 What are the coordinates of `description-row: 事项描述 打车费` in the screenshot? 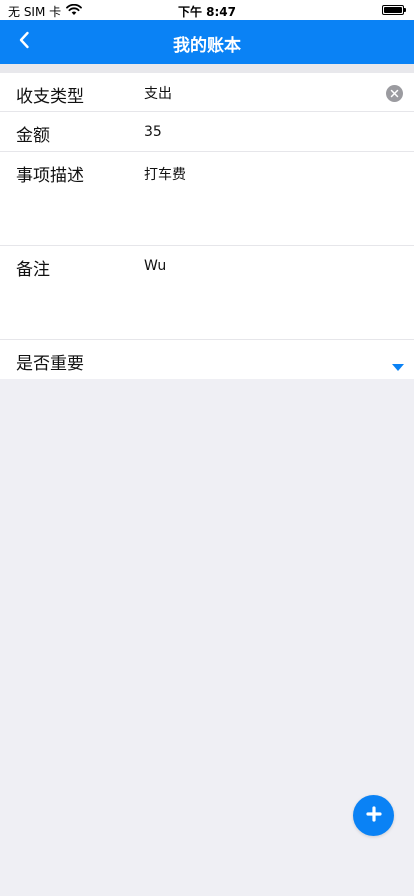 It's located at (207, 199).